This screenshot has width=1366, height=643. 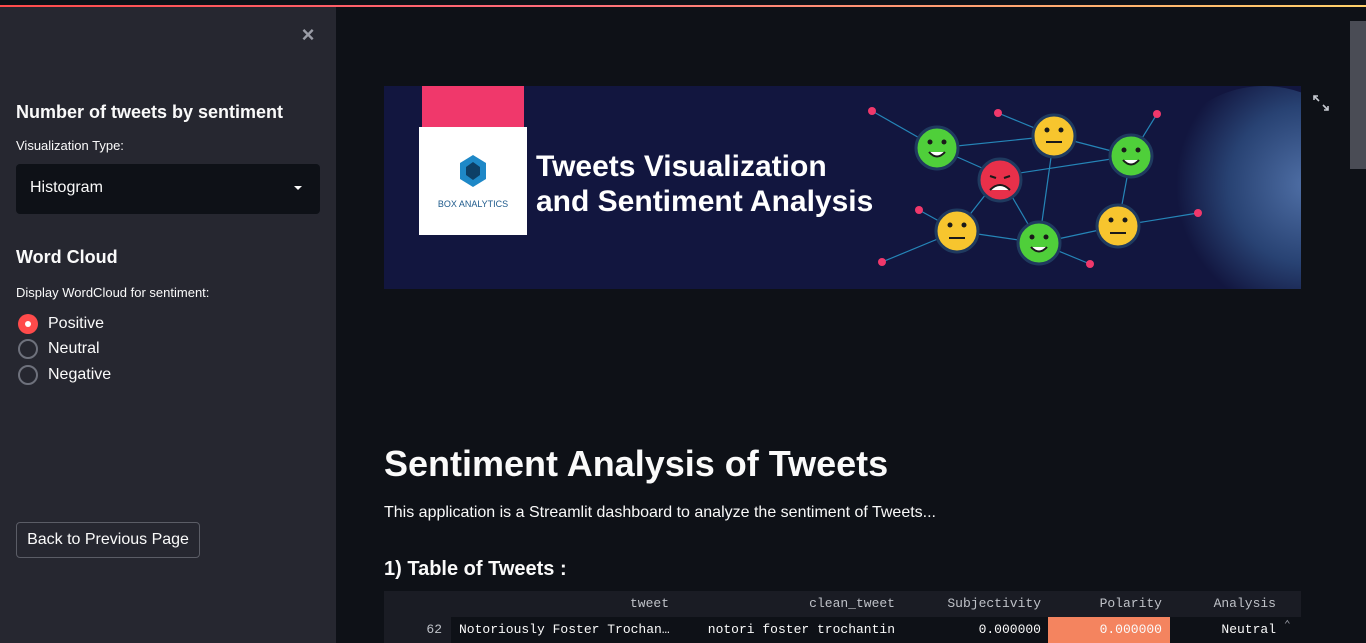 What do you see at coordinates (636, 463) in the screenshot?
I see `page-title: Sentiment Analysis of Tweets` at bounding box center [636, 463].